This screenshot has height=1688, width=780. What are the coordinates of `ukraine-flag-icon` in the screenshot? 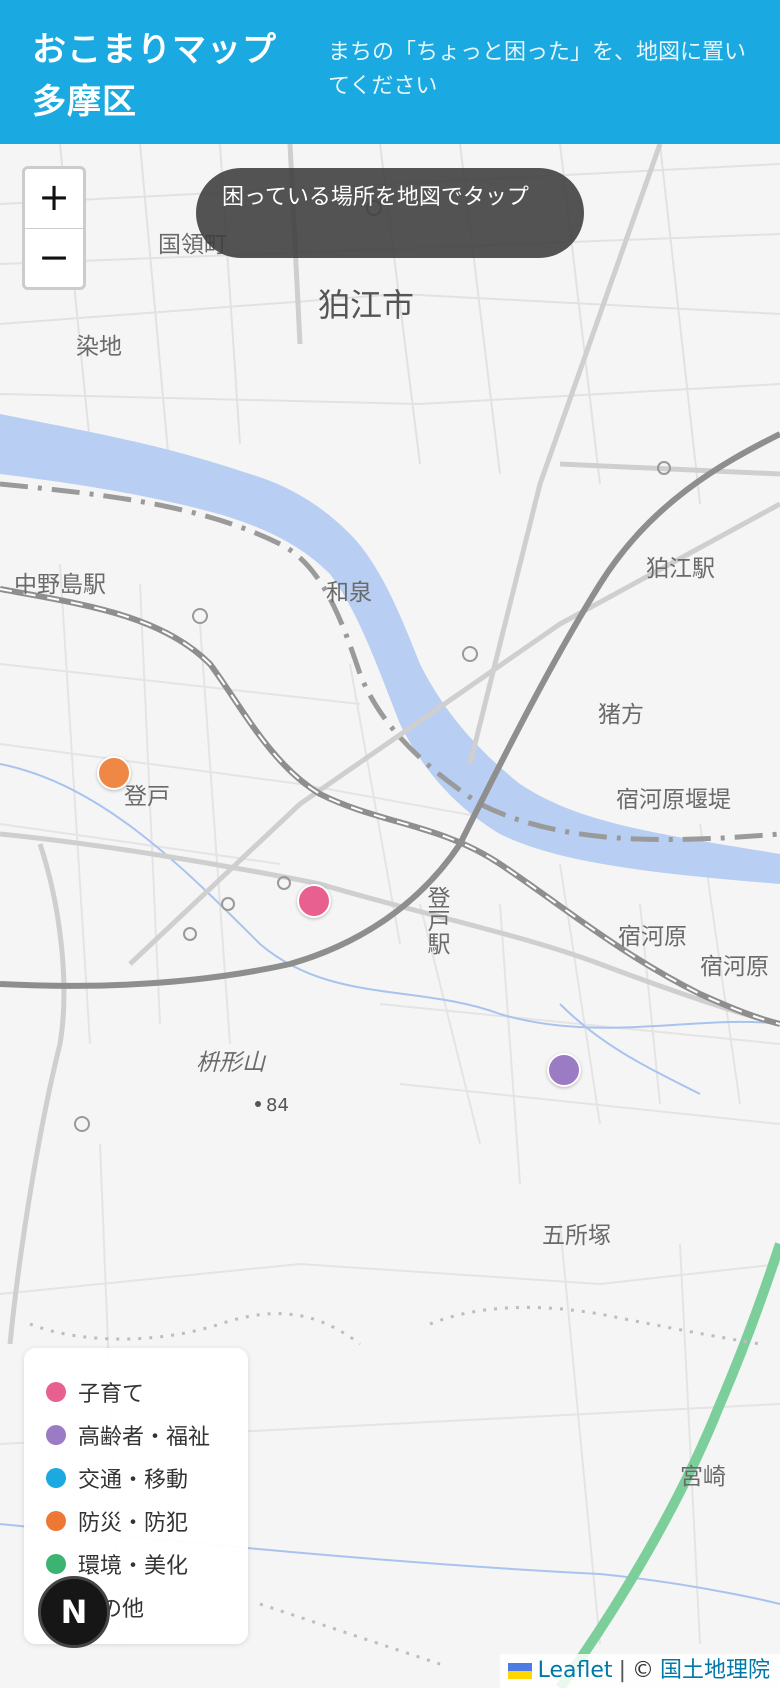 It's located at (519, 1671).